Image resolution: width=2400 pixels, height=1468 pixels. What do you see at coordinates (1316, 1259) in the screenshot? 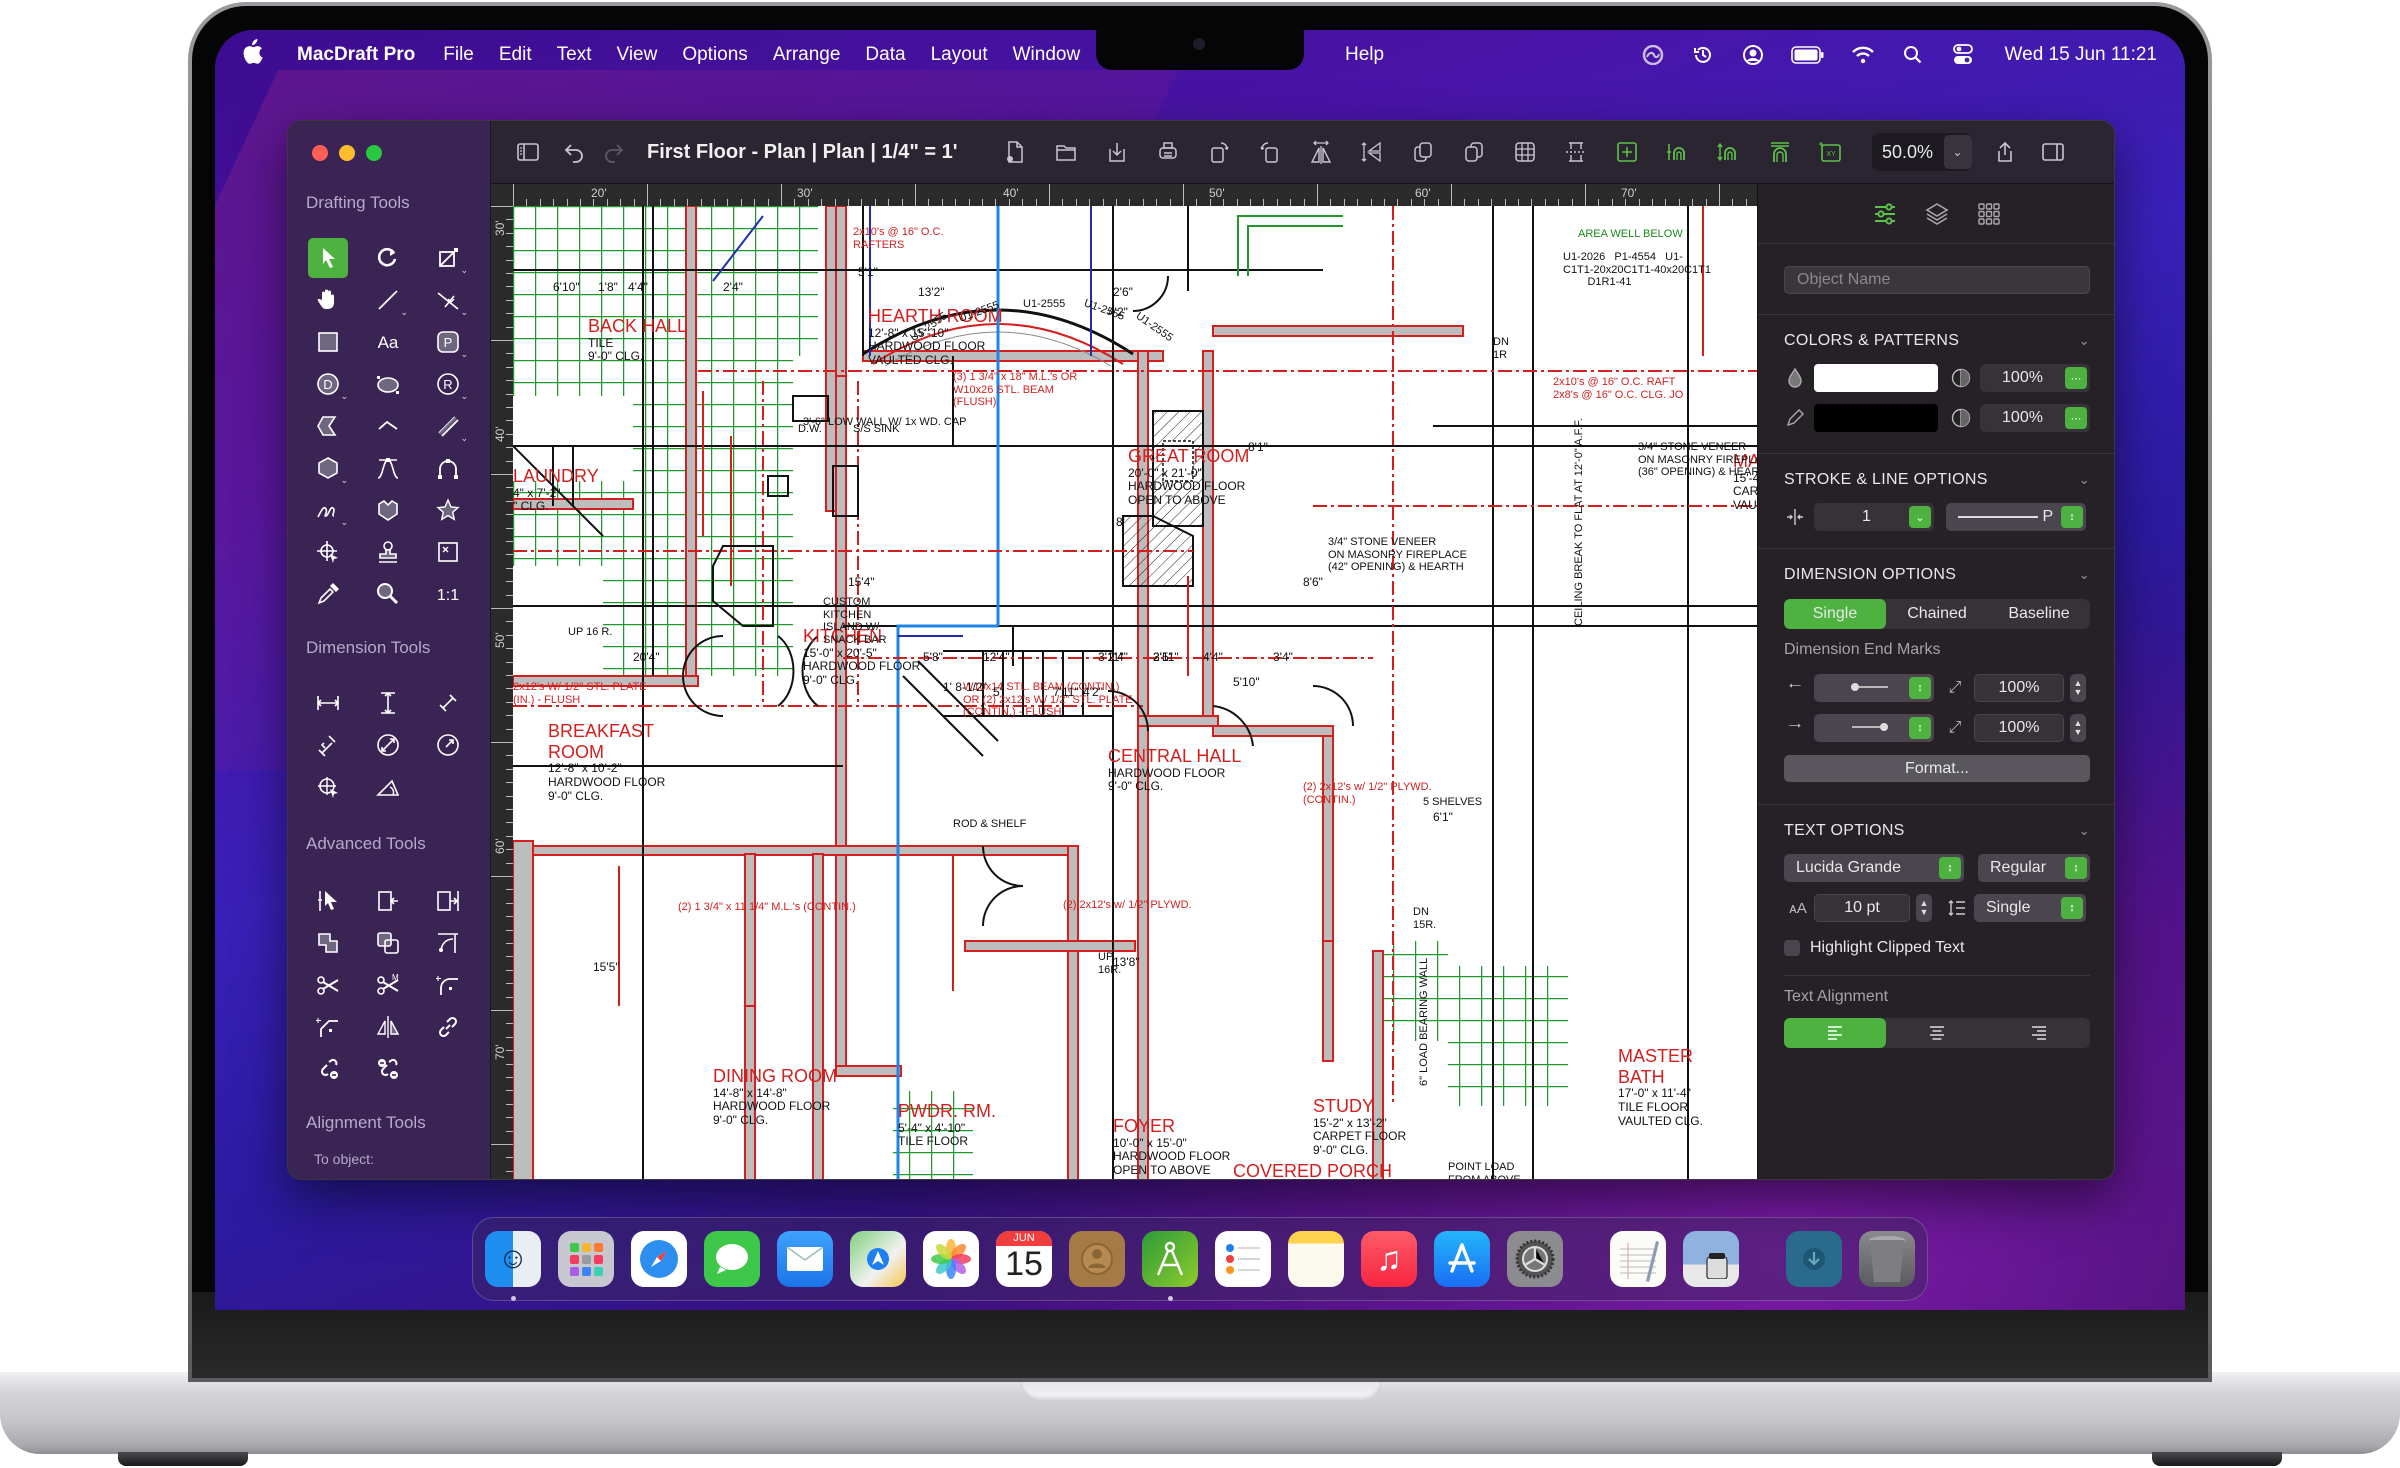
I see `dock-item-notes` at bounding box center [1316, 1259].